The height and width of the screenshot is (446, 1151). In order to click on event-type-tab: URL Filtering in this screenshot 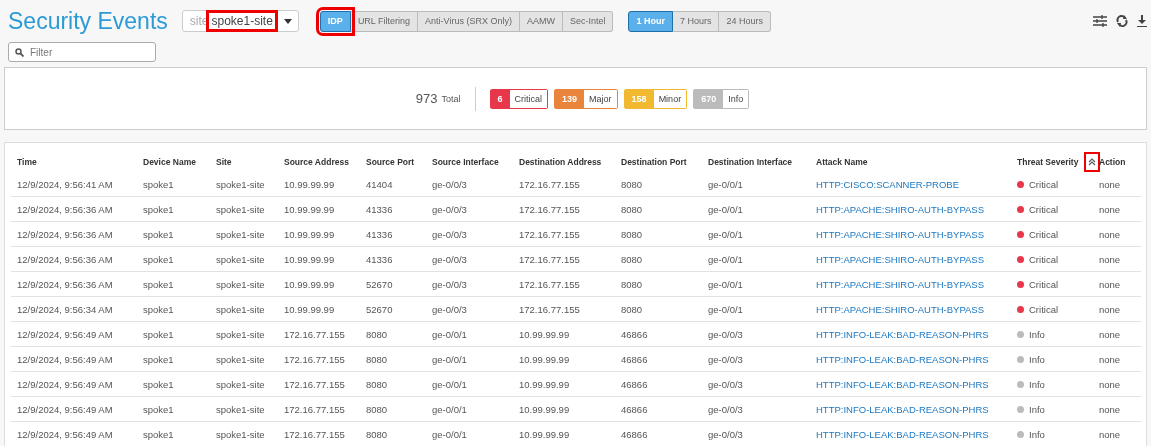, I will do `click(384, 21)`.